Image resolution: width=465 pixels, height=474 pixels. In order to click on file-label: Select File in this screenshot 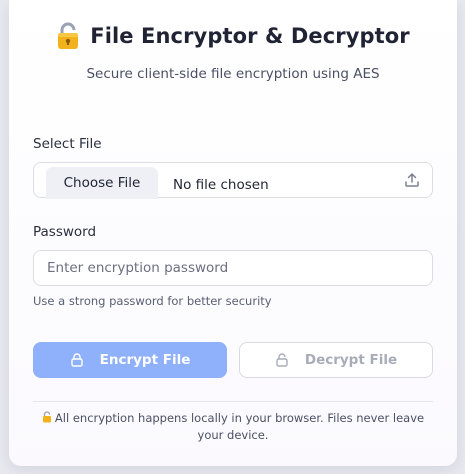, I will do `click(67, 144)`.